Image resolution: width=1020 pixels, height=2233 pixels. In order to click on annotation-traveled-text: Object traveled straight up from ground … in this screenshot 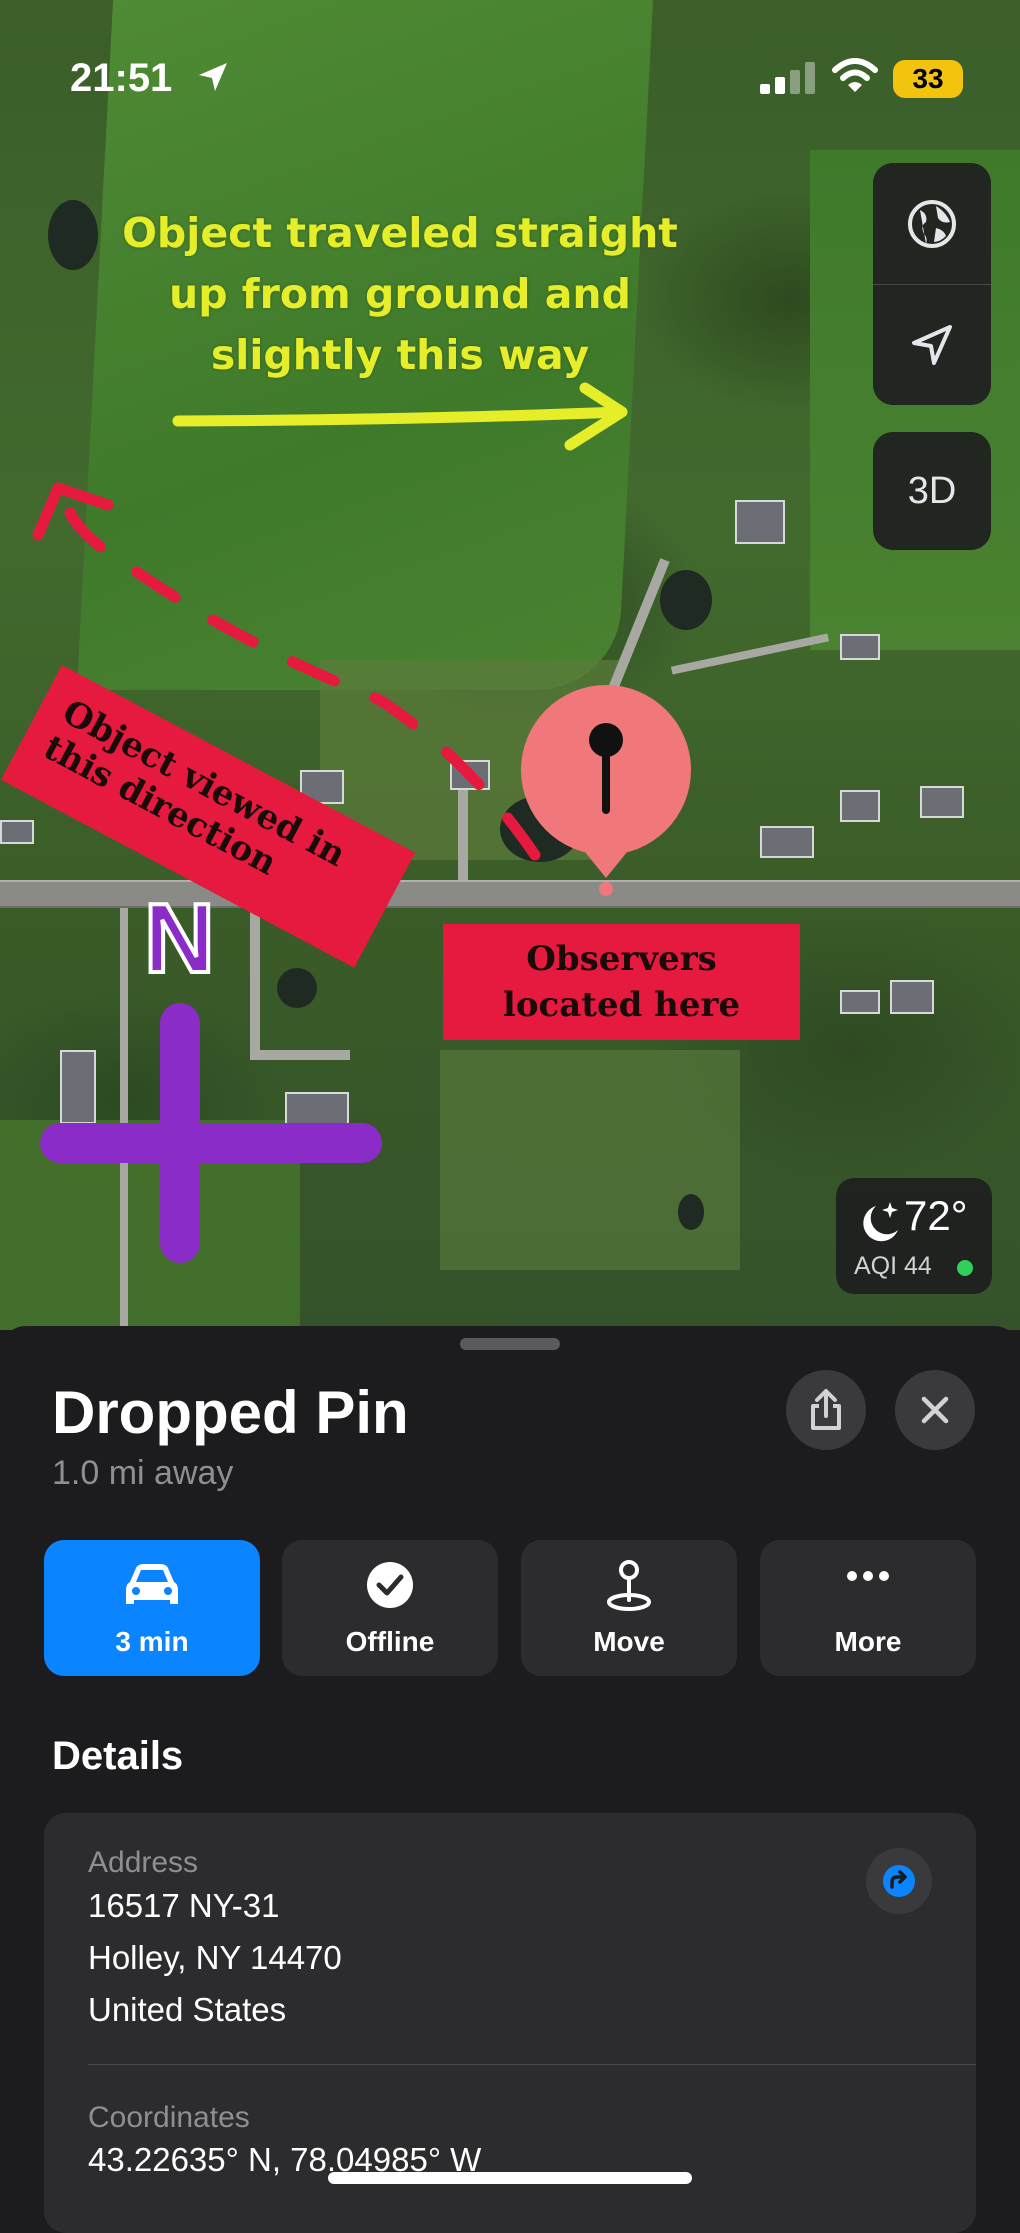, I will do `click(400, 294)`.